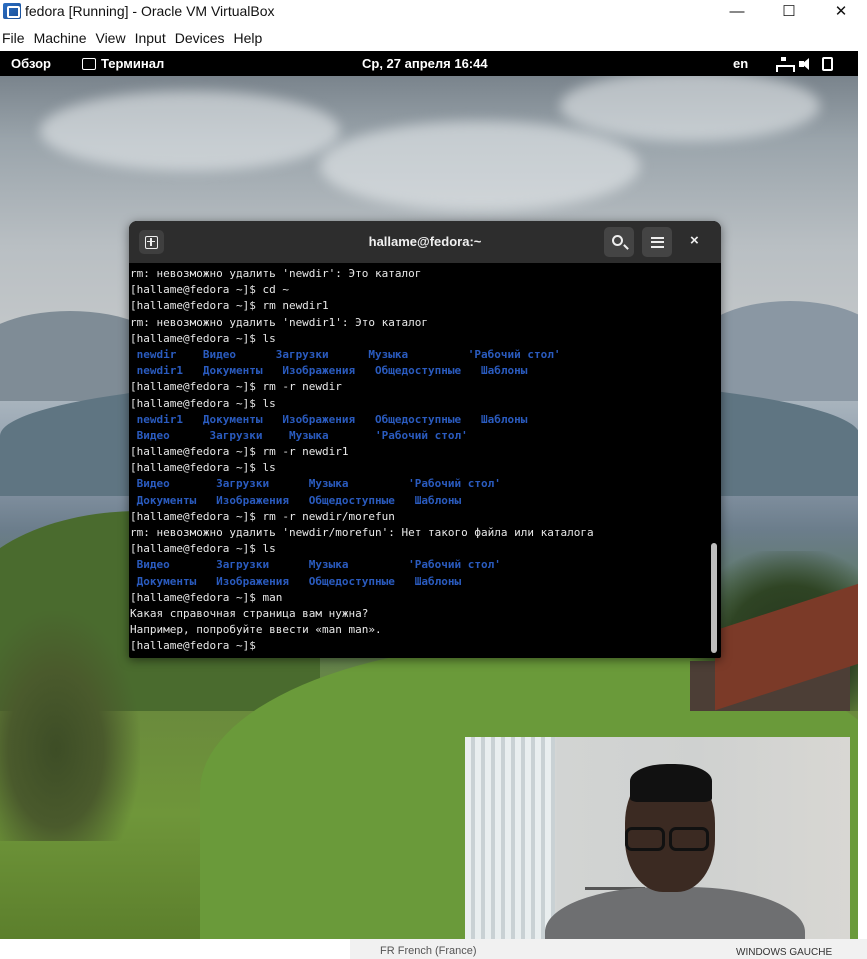  I want to click on app-menu: Терминал, so click(123, 63).